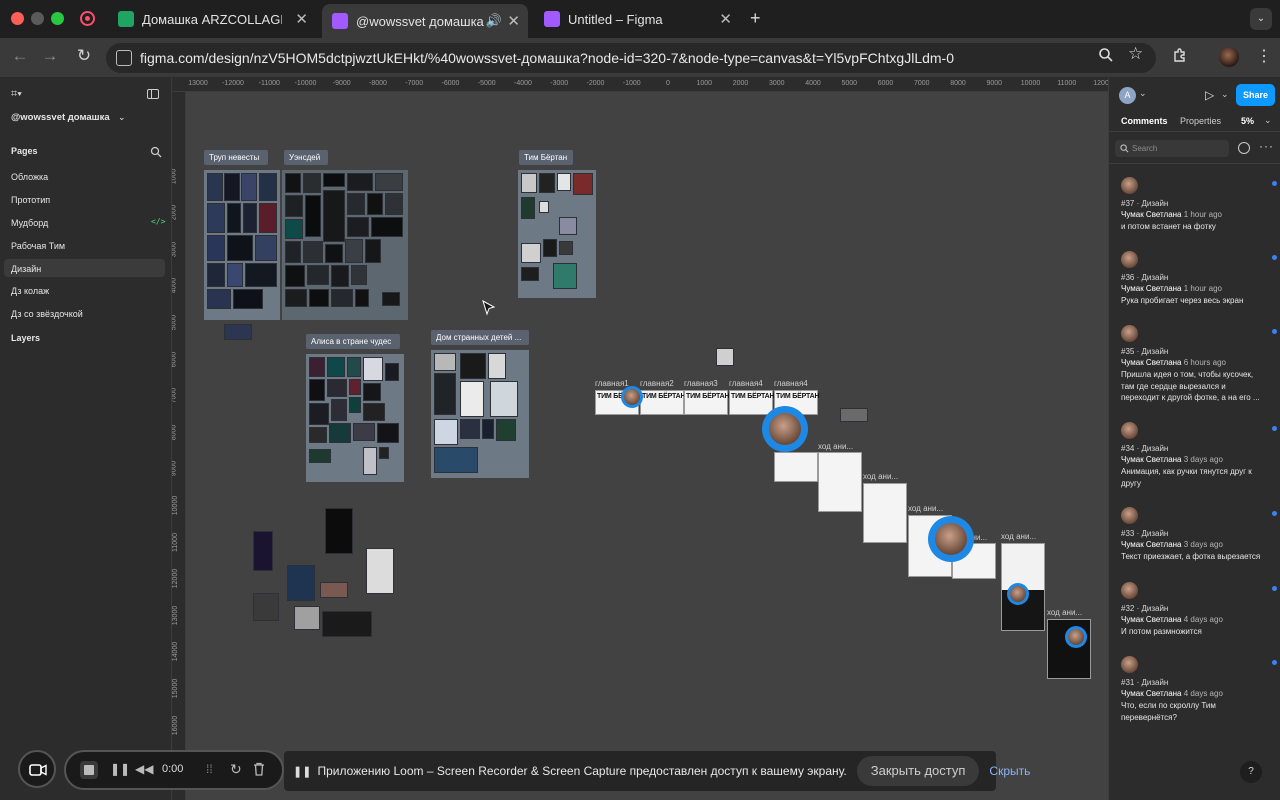 This screenshot has height=800, width=1280. Describe the element at coordinates (20, 56) in the screenshot. I see `back-arrow-icon: ←` at that location.